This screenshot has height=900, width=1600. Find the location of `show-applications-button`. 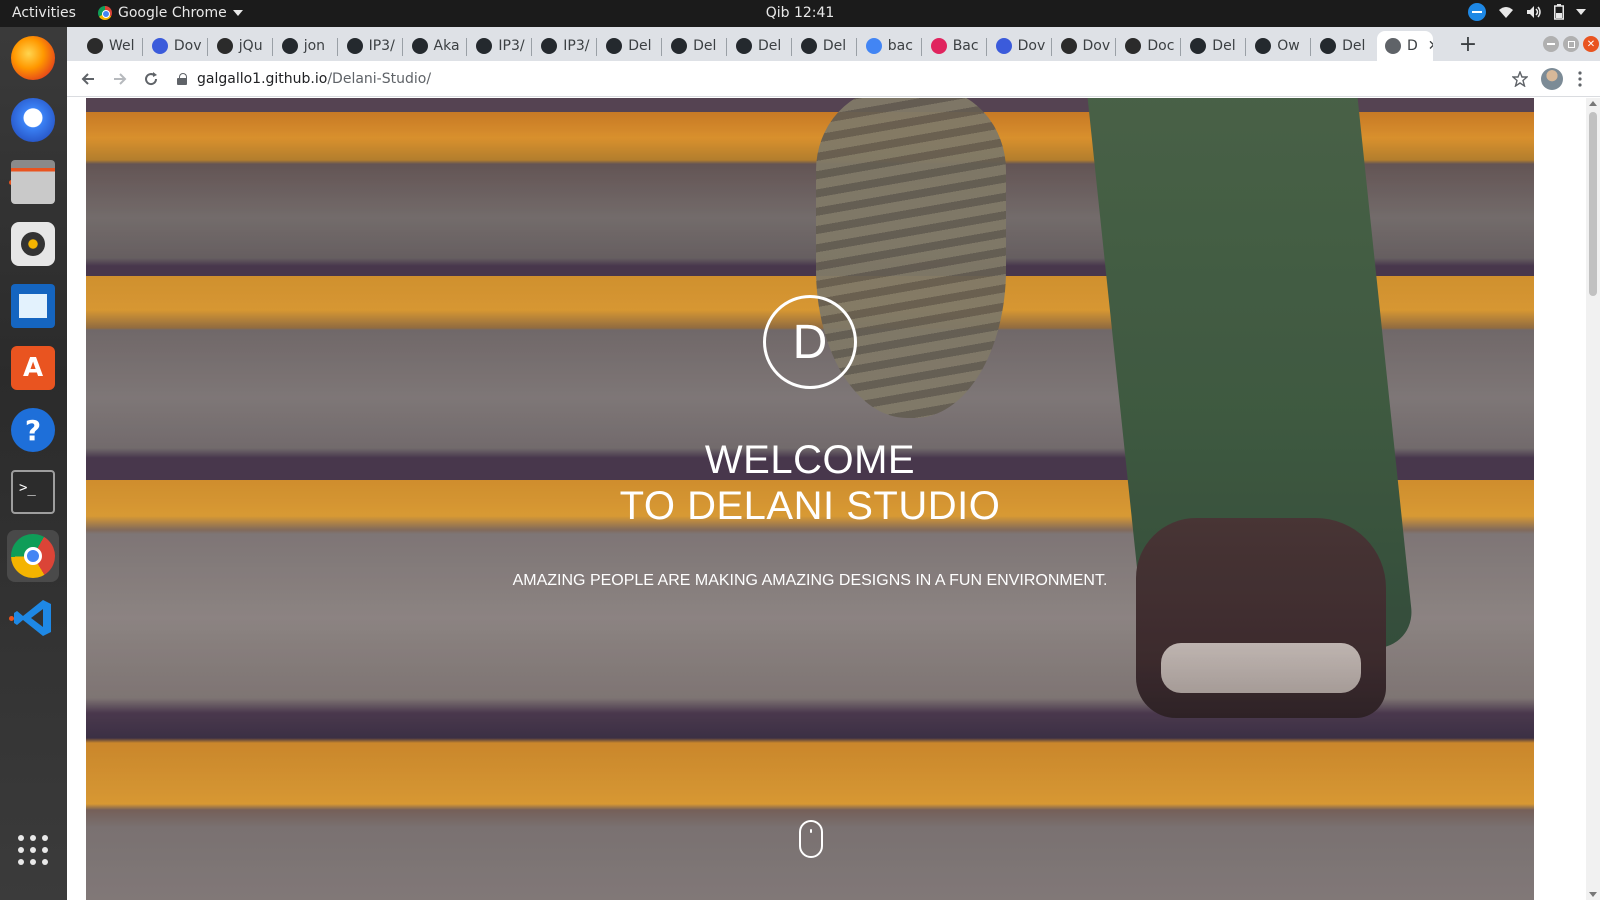

show-applications-button is located at coordinates (33, 850).